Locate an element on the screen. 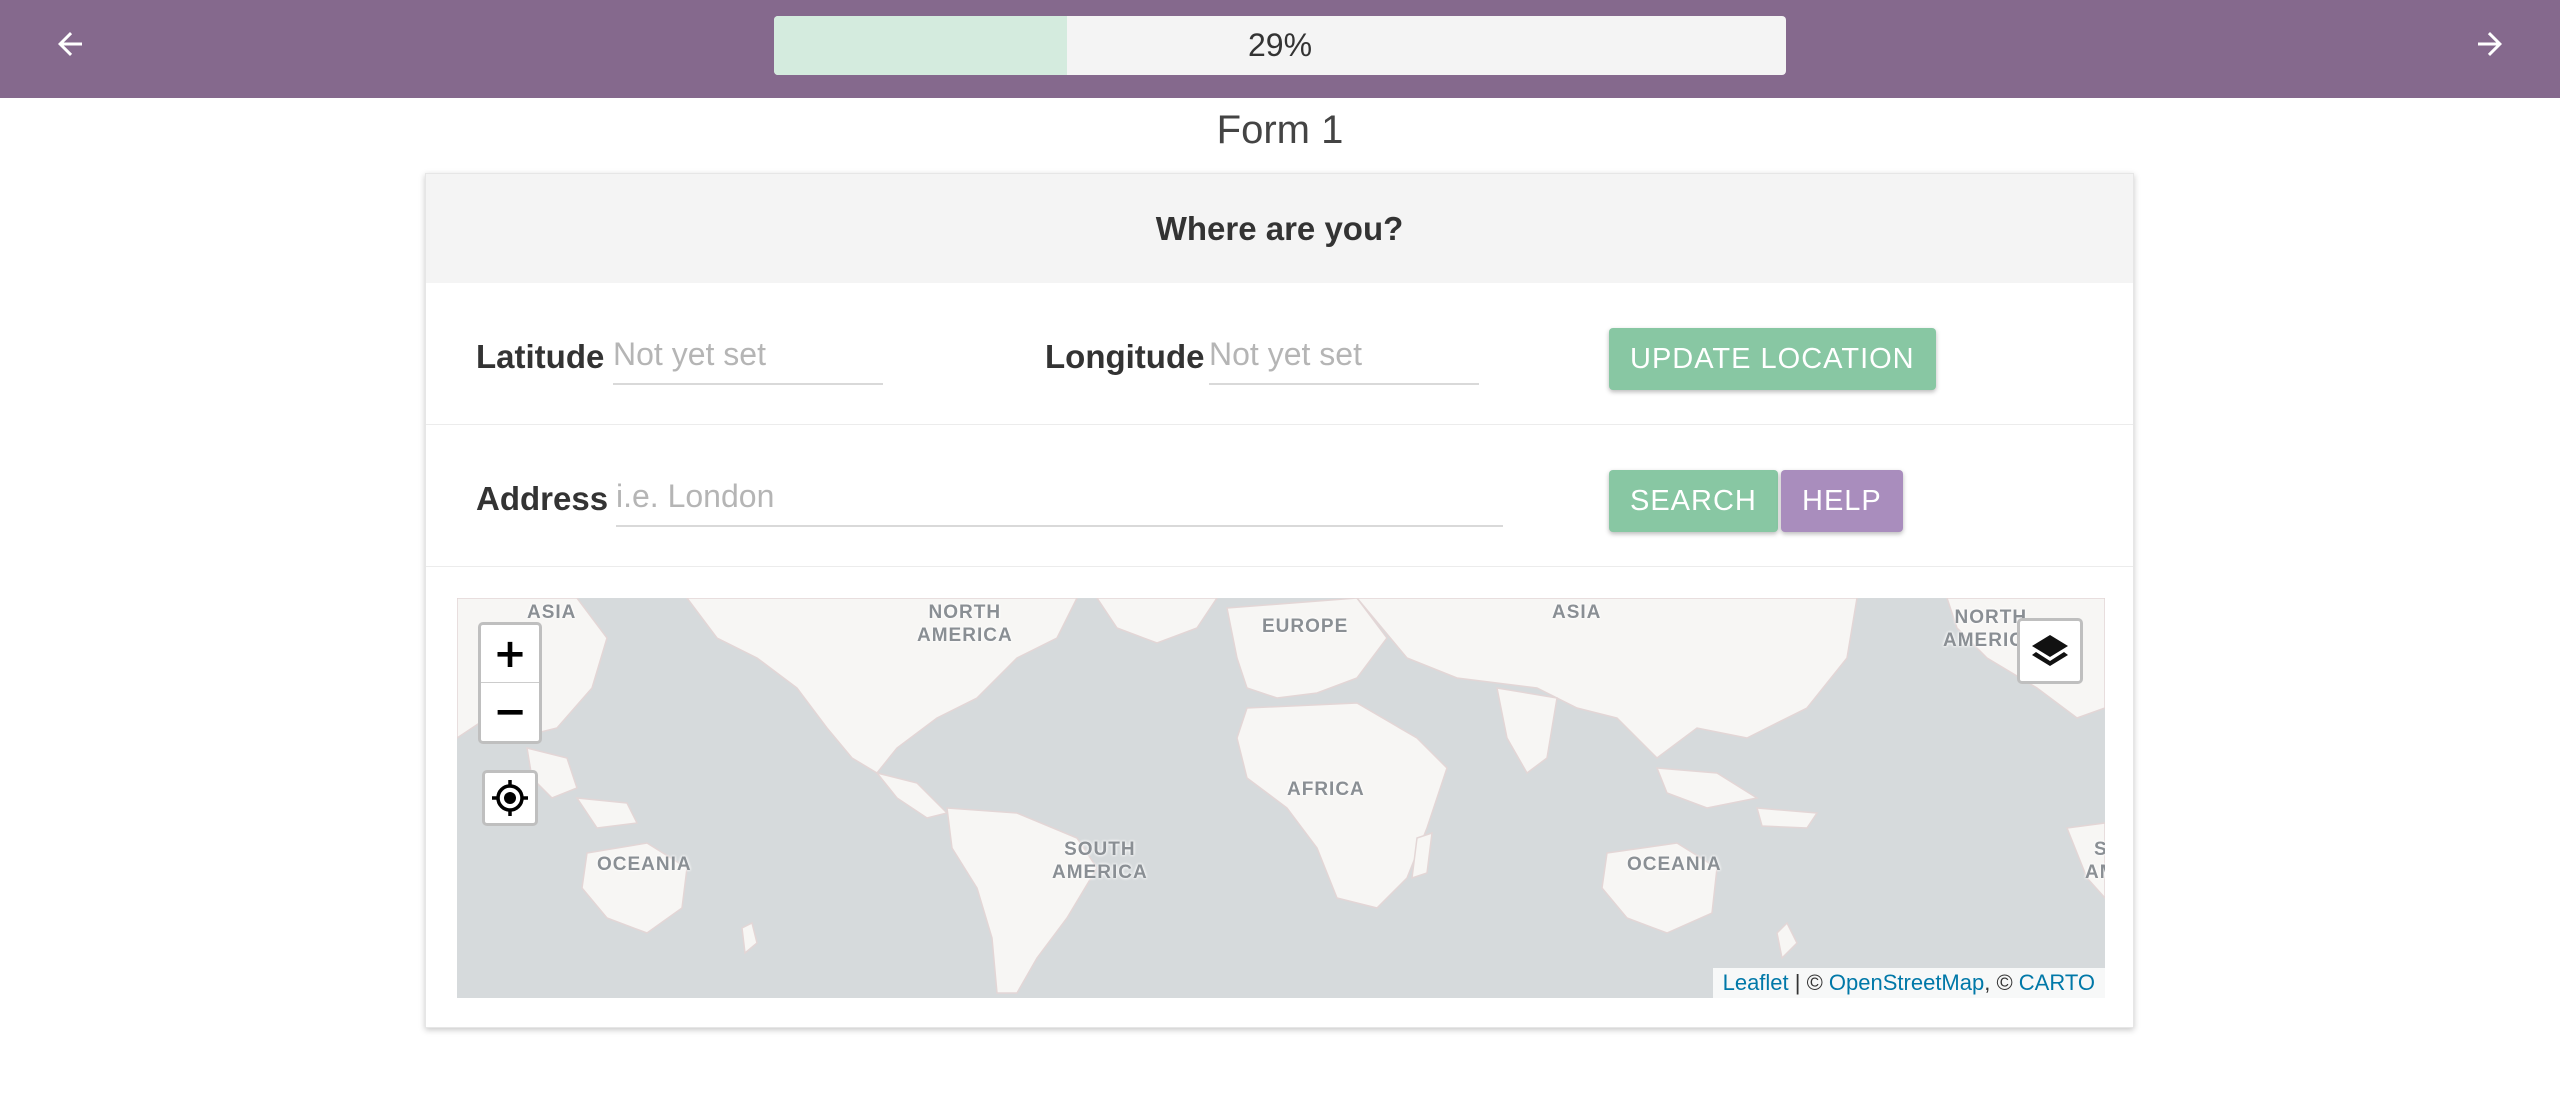  progress-bar: 29% is located at coordinates (1280, 45).